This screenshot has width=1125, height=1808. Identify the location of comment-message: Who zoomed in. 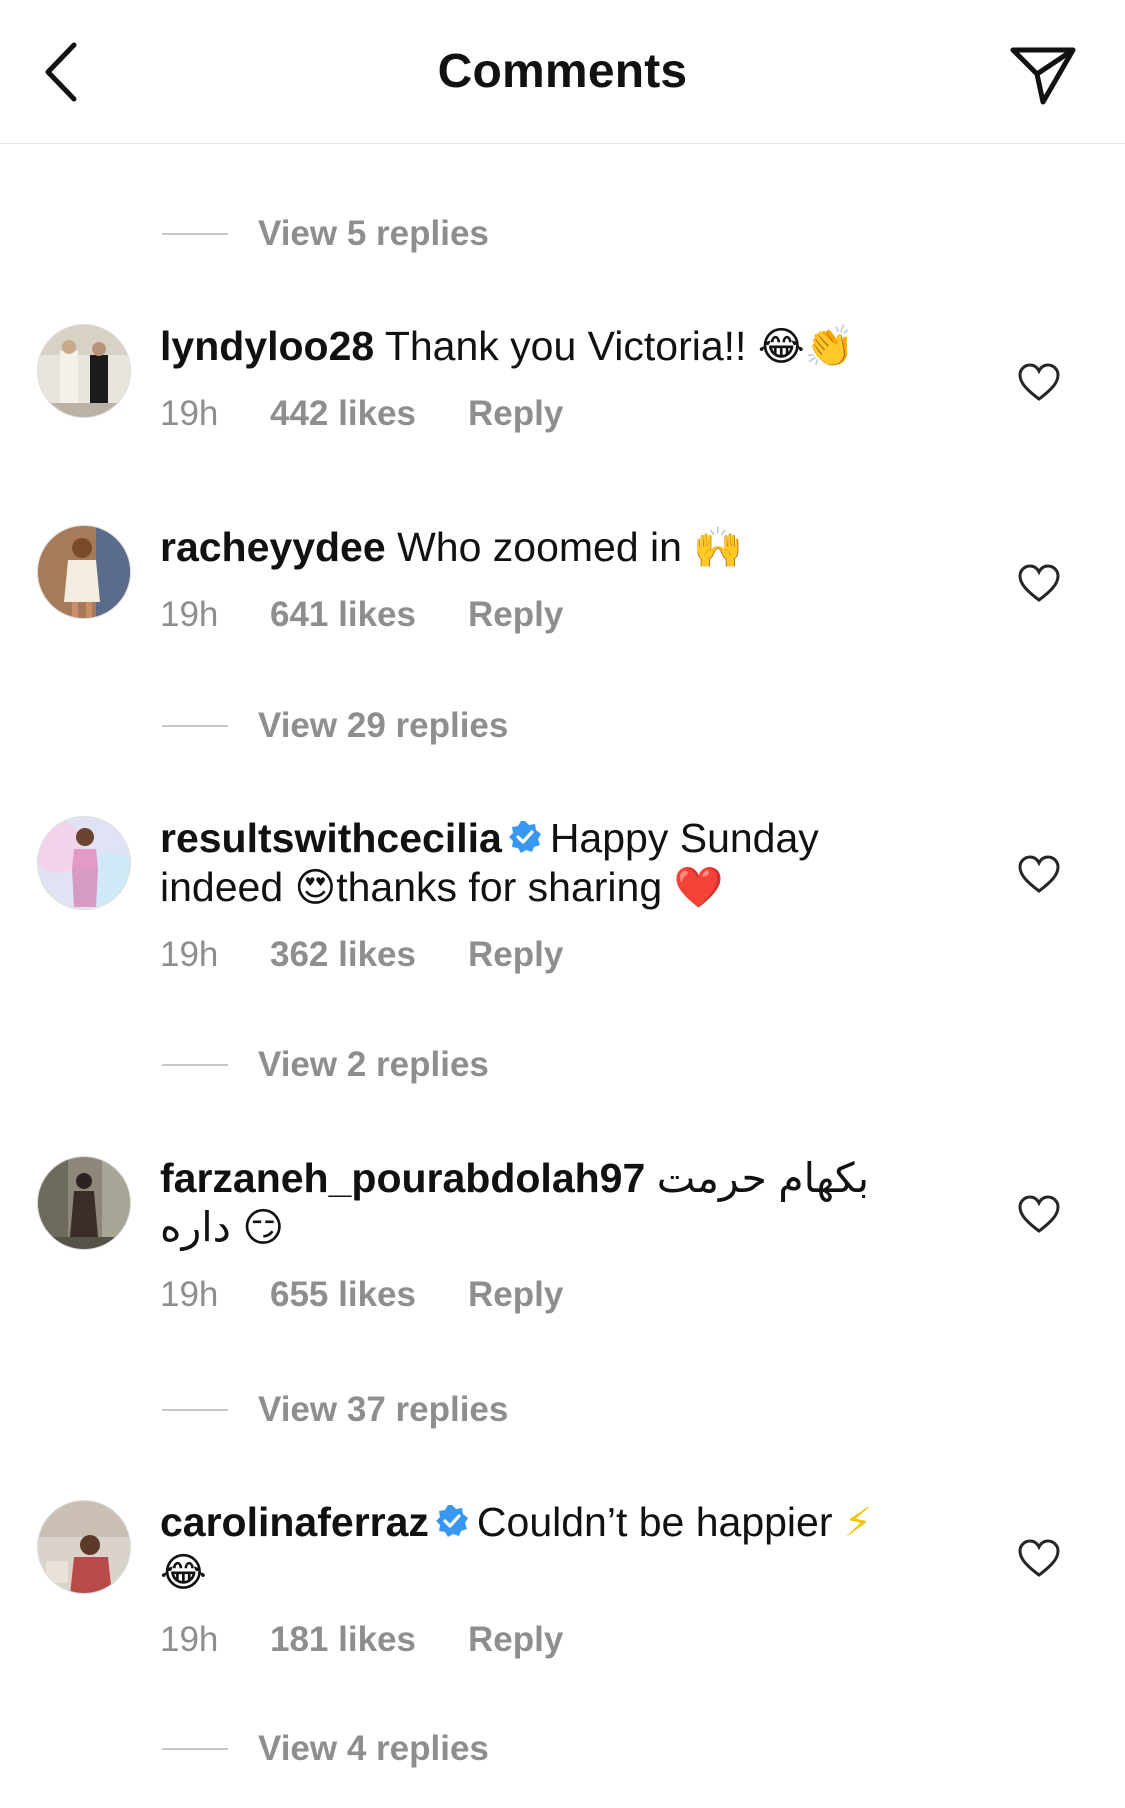
(539, 547).